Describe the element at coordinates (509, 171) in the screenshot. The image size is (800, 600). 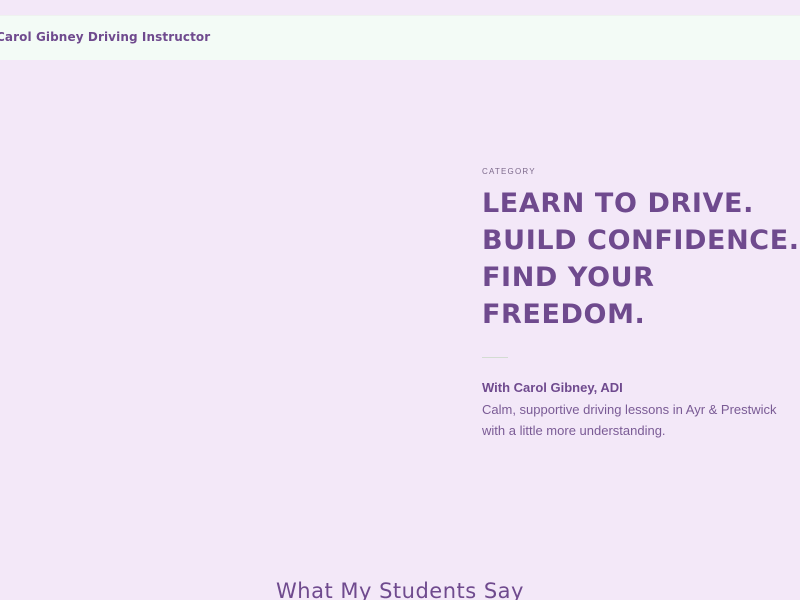
I see `hero-category-label: CATEGORY` at that location.